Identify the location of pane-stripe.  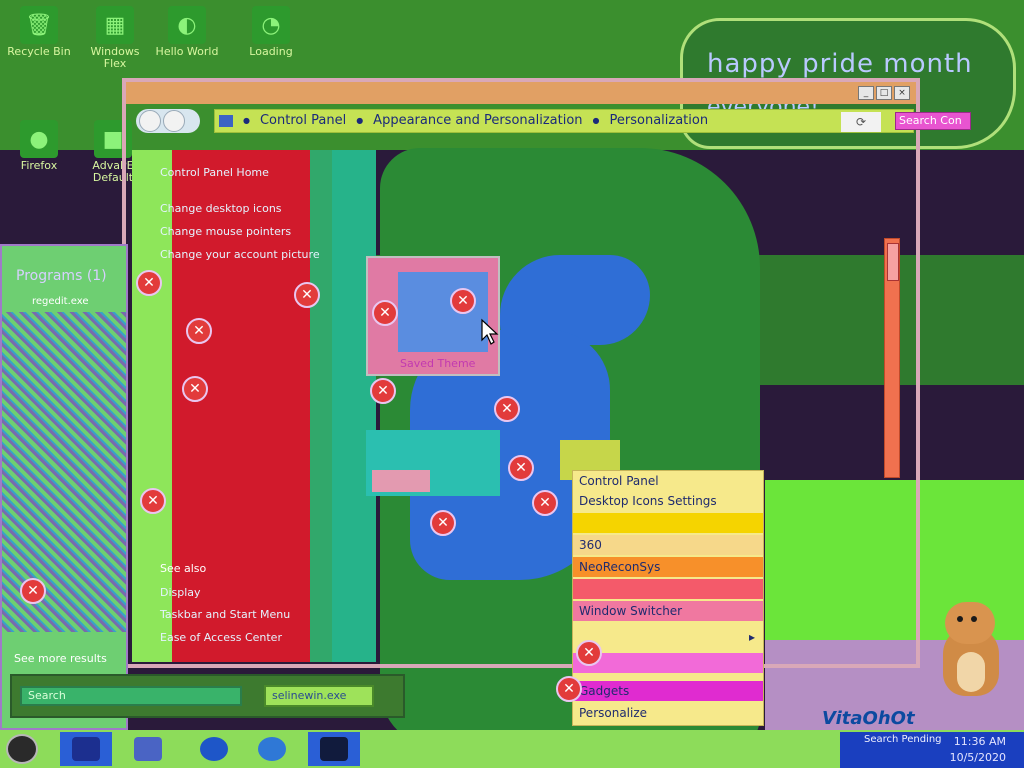
(321, 406).